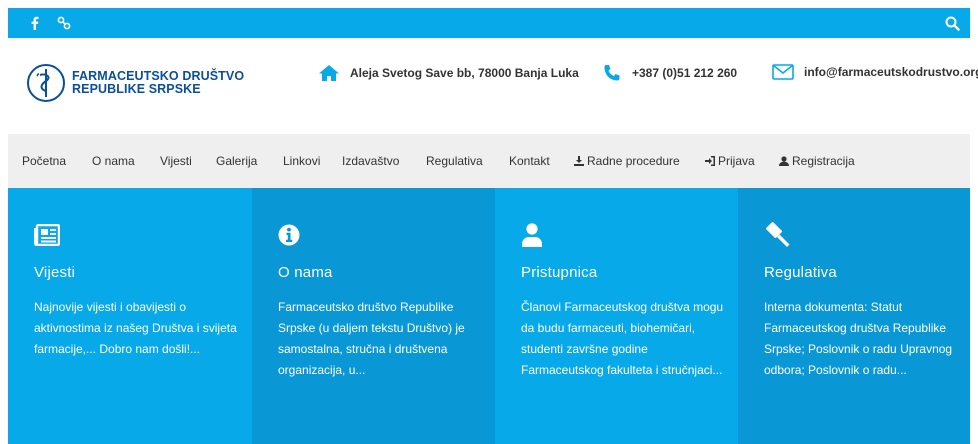 This screenshot has width=978, height=444. I want to click on nav-item-label: Registracija, so click(823, 161).